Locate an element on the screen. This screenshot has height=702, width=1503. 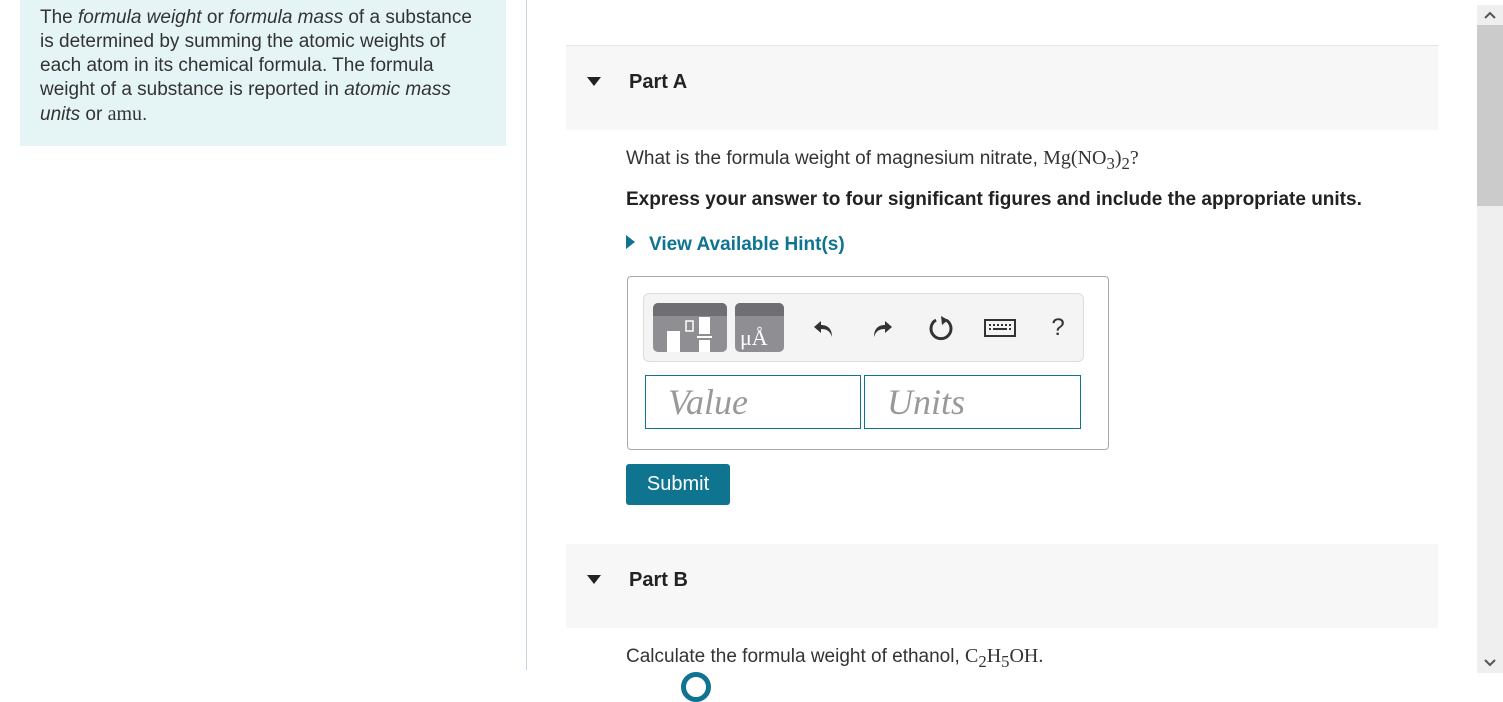
intro-text: The is located at coordinates (59, 17).